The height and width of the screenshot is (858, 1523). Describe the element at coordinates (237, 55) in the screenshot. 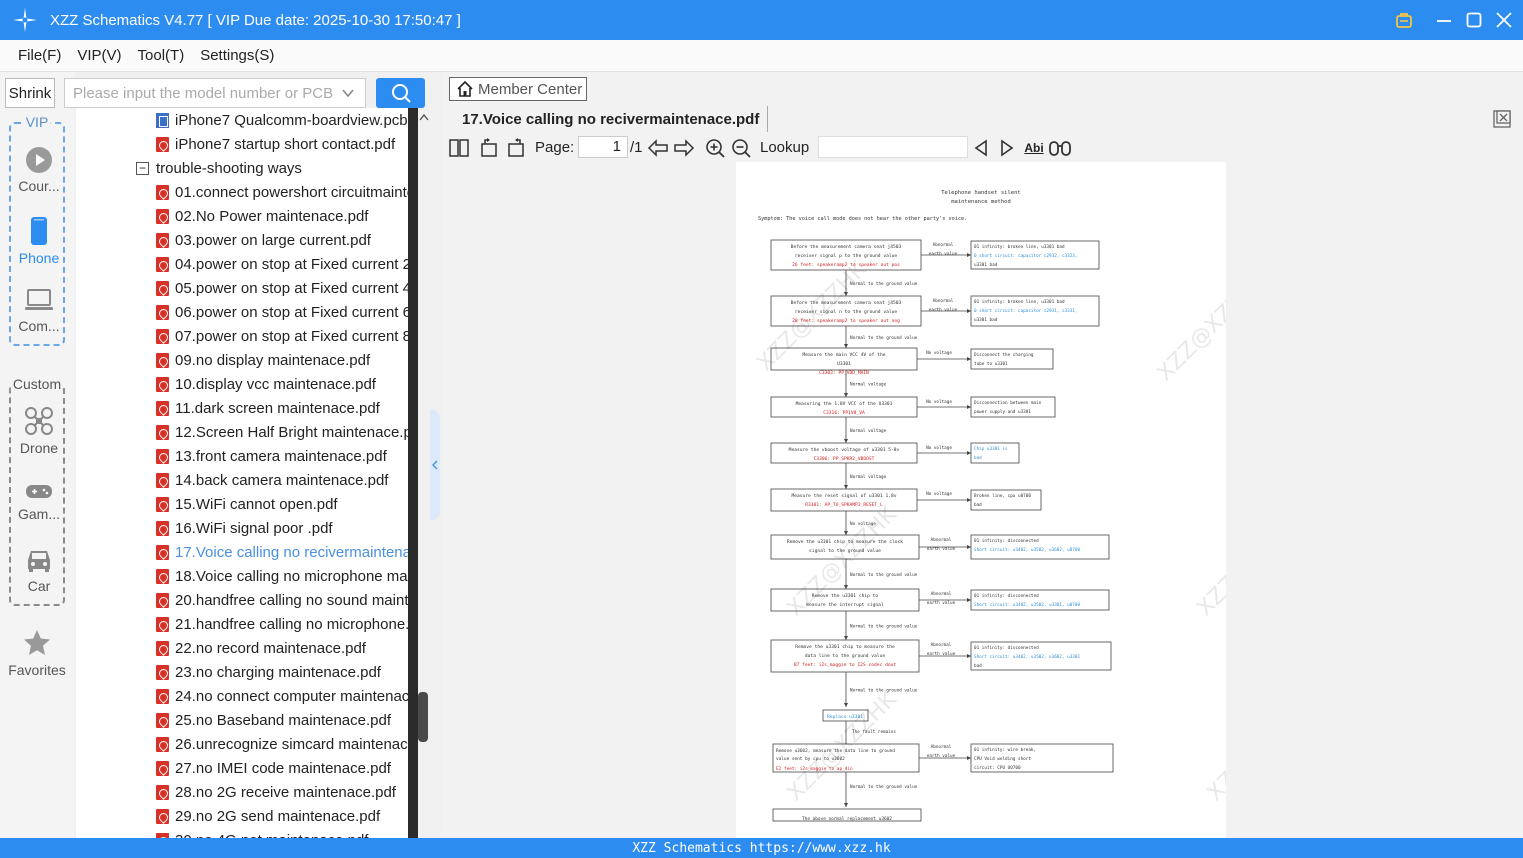

I see `menu-settings: Settings(S)` at that location.